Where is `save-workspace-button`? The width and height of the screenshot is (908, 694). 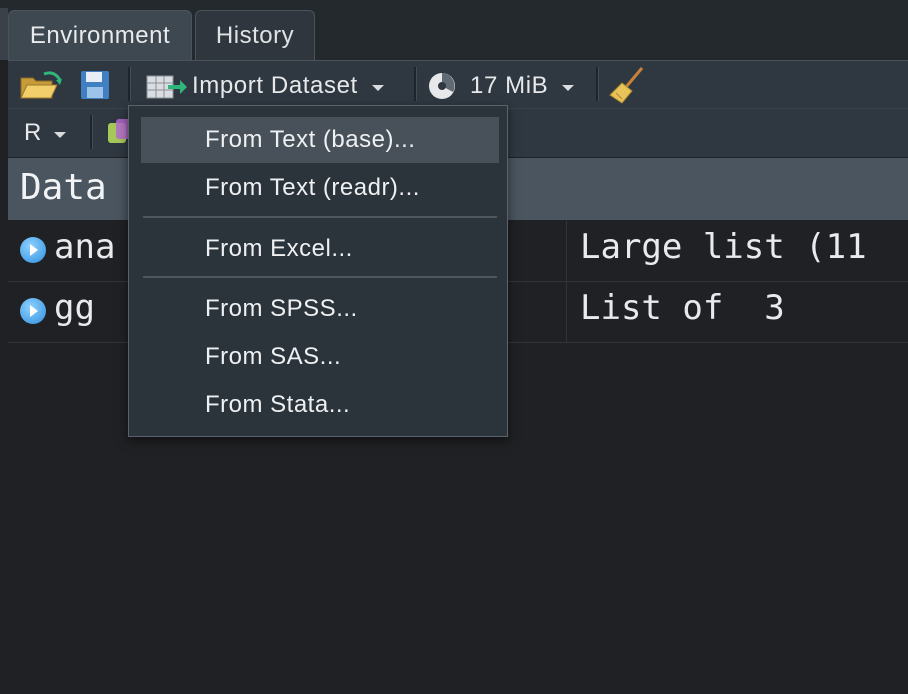 save-workspace-button is located at coordinates (95, 85).